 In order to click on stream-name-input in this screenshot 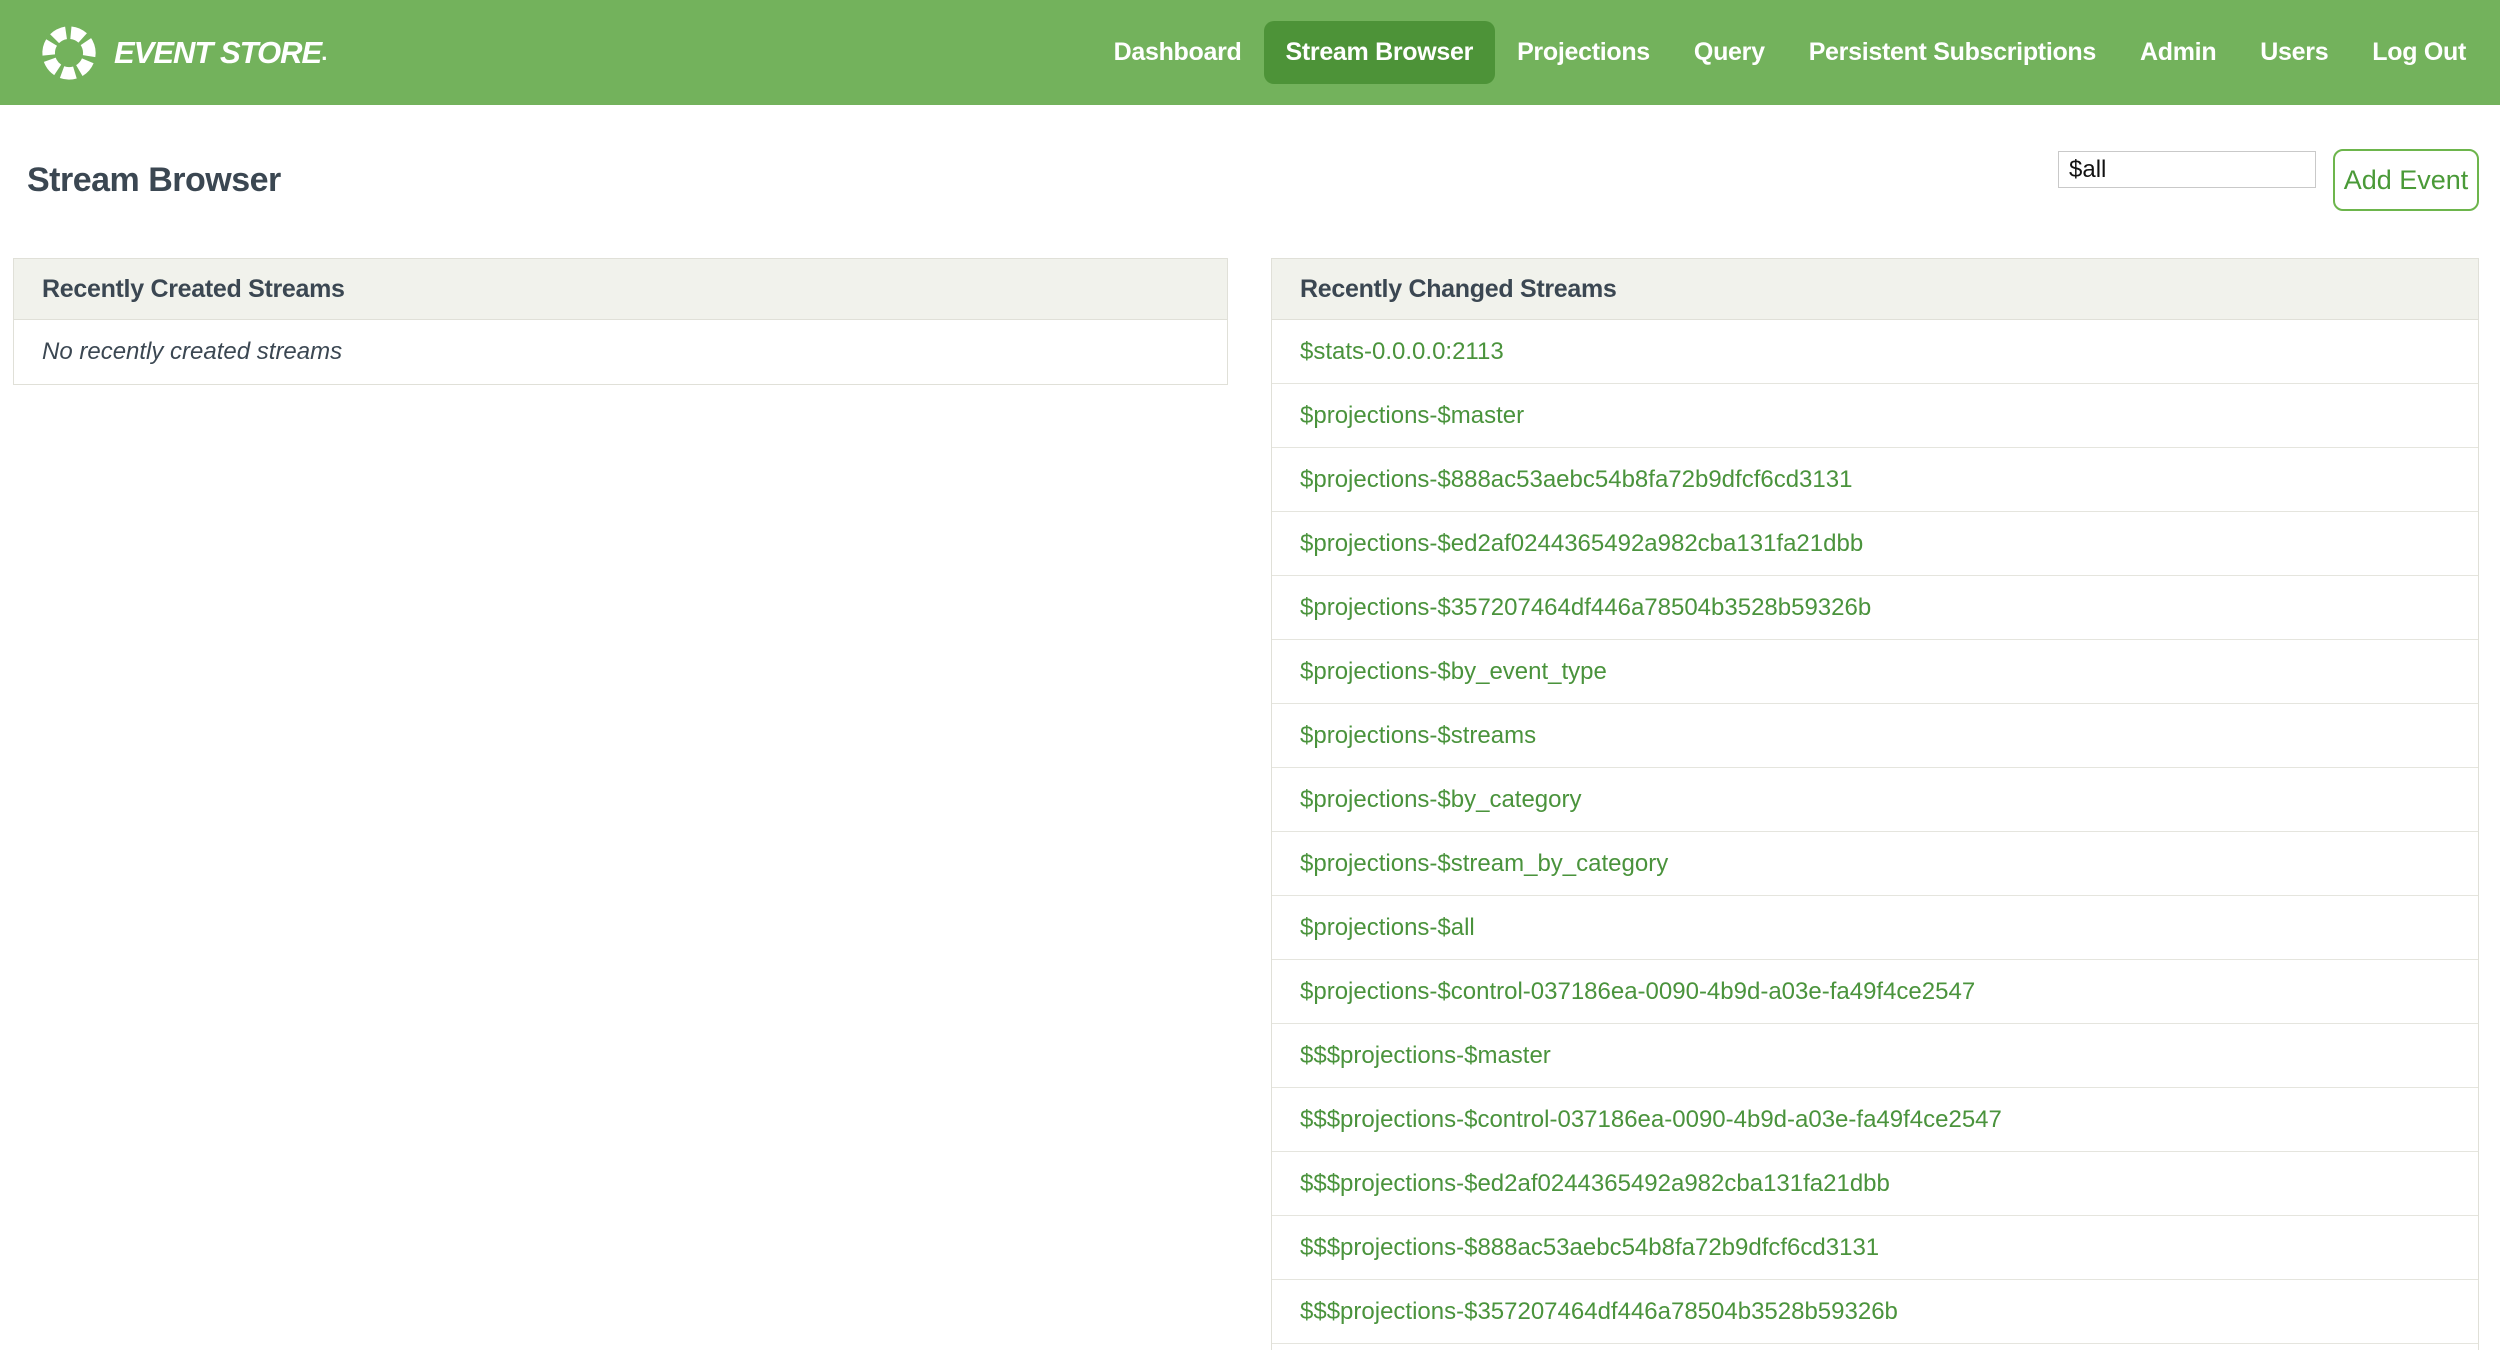, I will do `click(2187, 169)`.